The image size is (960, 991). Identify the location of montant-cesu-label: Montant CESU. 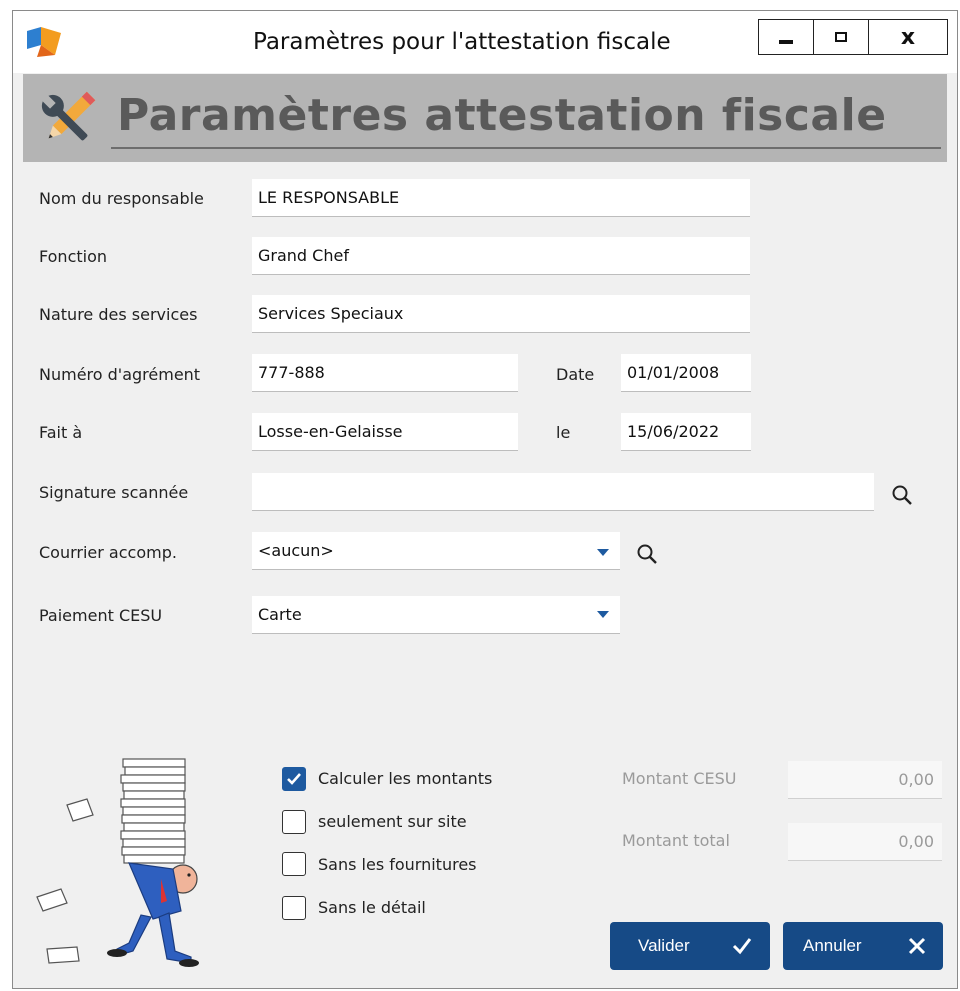
(679, 778).